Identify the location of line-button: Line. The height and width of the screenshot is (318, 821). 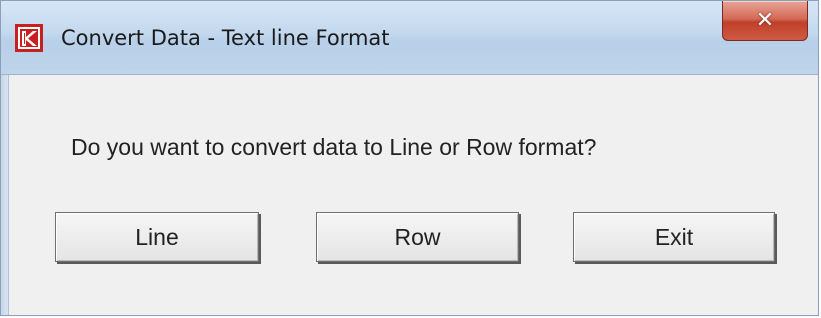
(157, 237).